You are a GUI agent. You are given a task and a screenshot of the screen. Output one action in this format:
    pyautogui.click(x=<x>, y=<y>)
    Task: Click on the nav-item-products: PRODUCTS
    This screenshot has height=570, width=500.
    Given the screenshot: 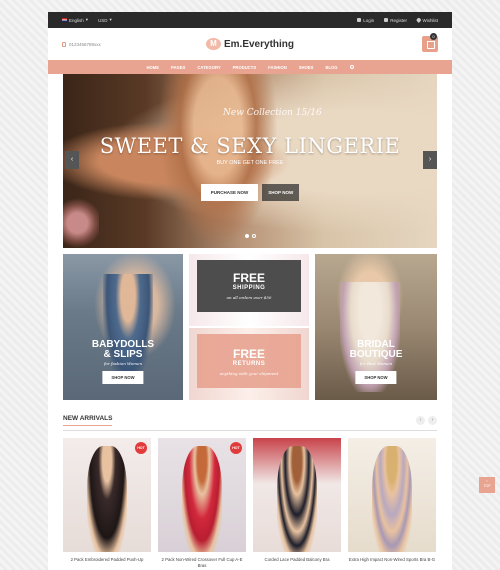 What is the action you would take?
    pyautogui.click(x=245, y=67)
    